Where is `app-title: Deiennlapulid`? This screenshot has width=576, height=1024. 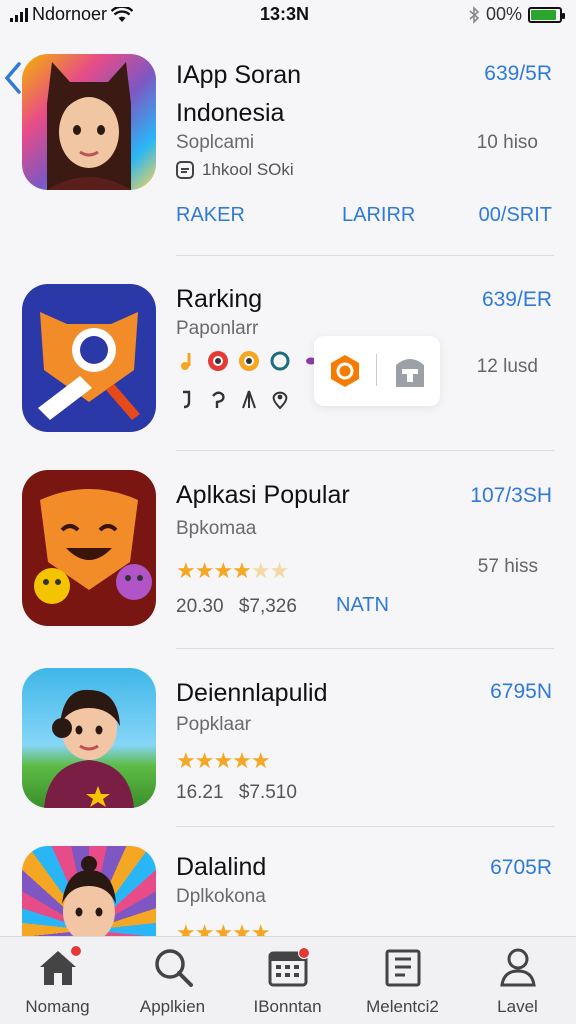 app-title: Deiennlapulid is located at coordinates (252, 693).